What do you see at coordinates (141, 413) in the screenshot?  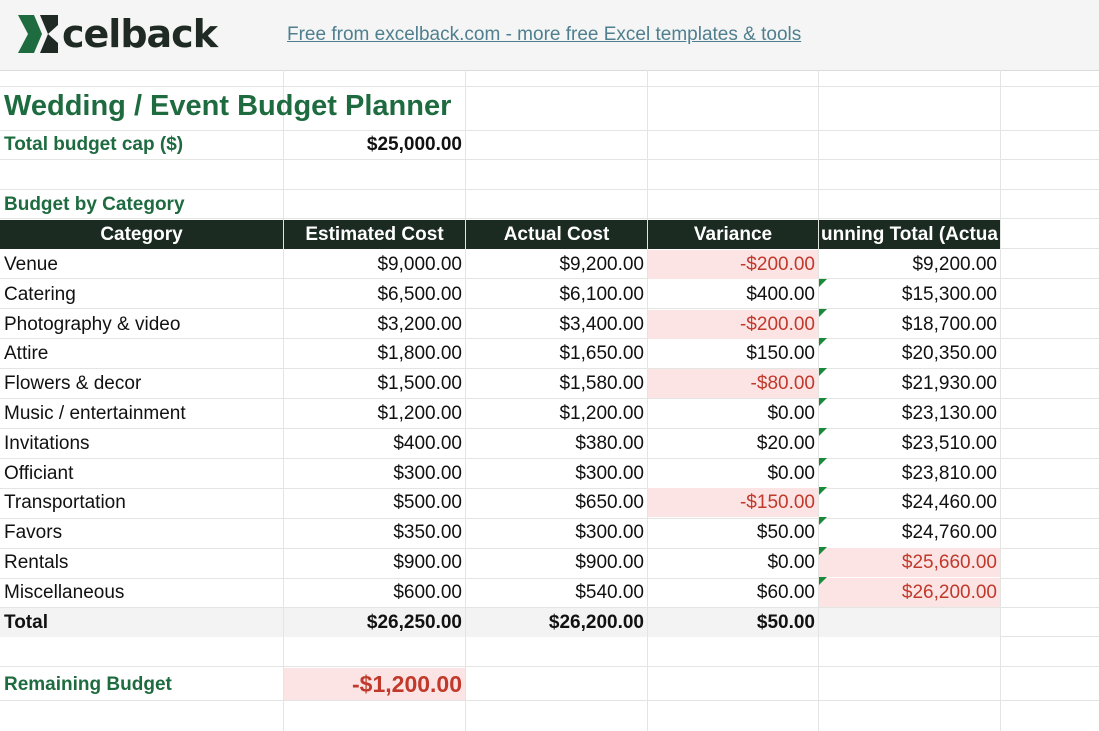 I see `category-cell: Music / entertainment` at bounding box center [141, 413].